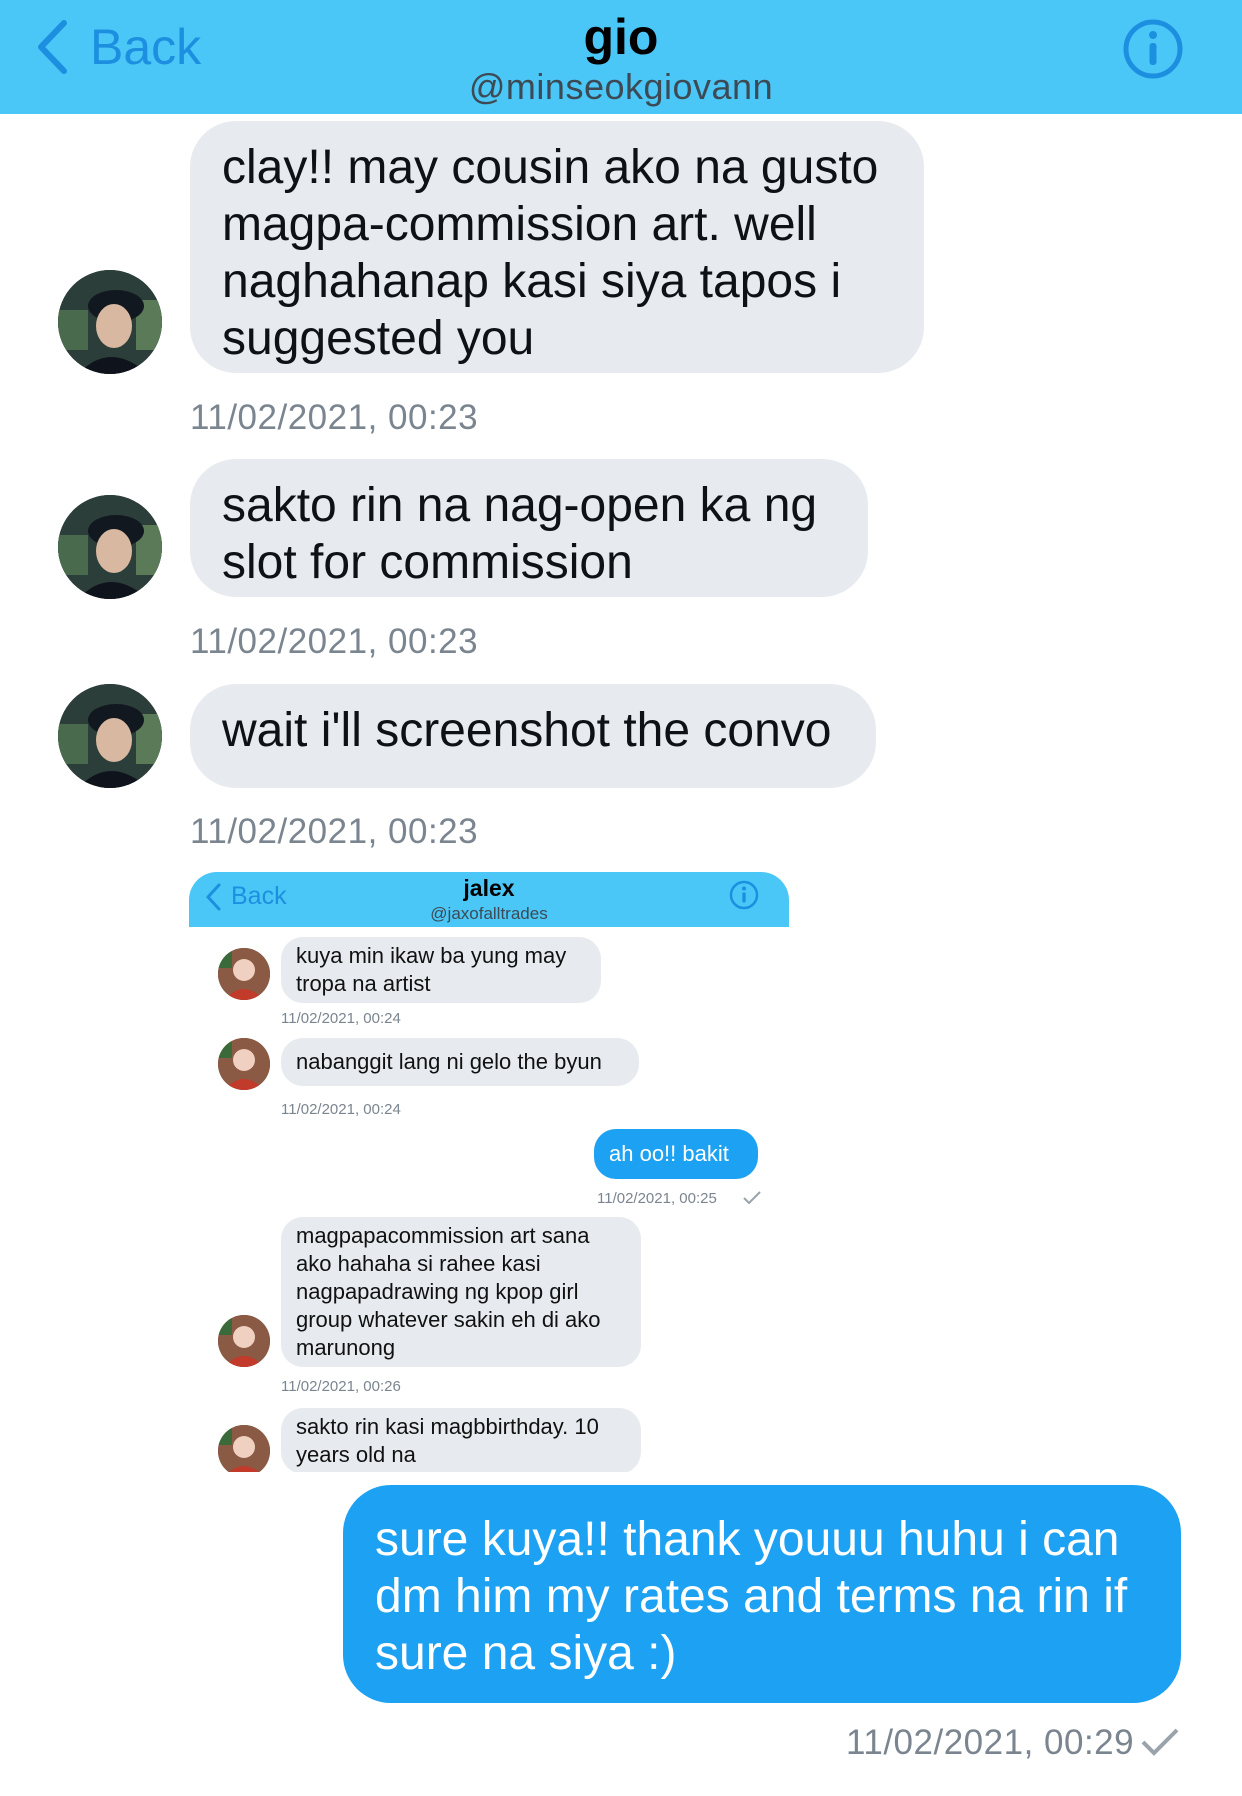 This screenshot has height=1796, width=1242. What do you see at coordinates (990, 1742) in the screenshot?
I see `message-timestamp: 11/02/2021, 00:29` at bounding box center [990, 1742].